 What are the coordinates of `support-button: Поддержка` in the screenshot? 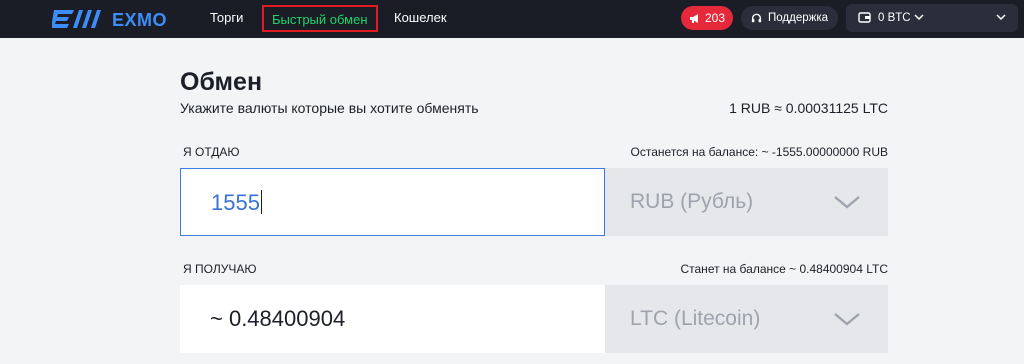 It's located at (789, 18).